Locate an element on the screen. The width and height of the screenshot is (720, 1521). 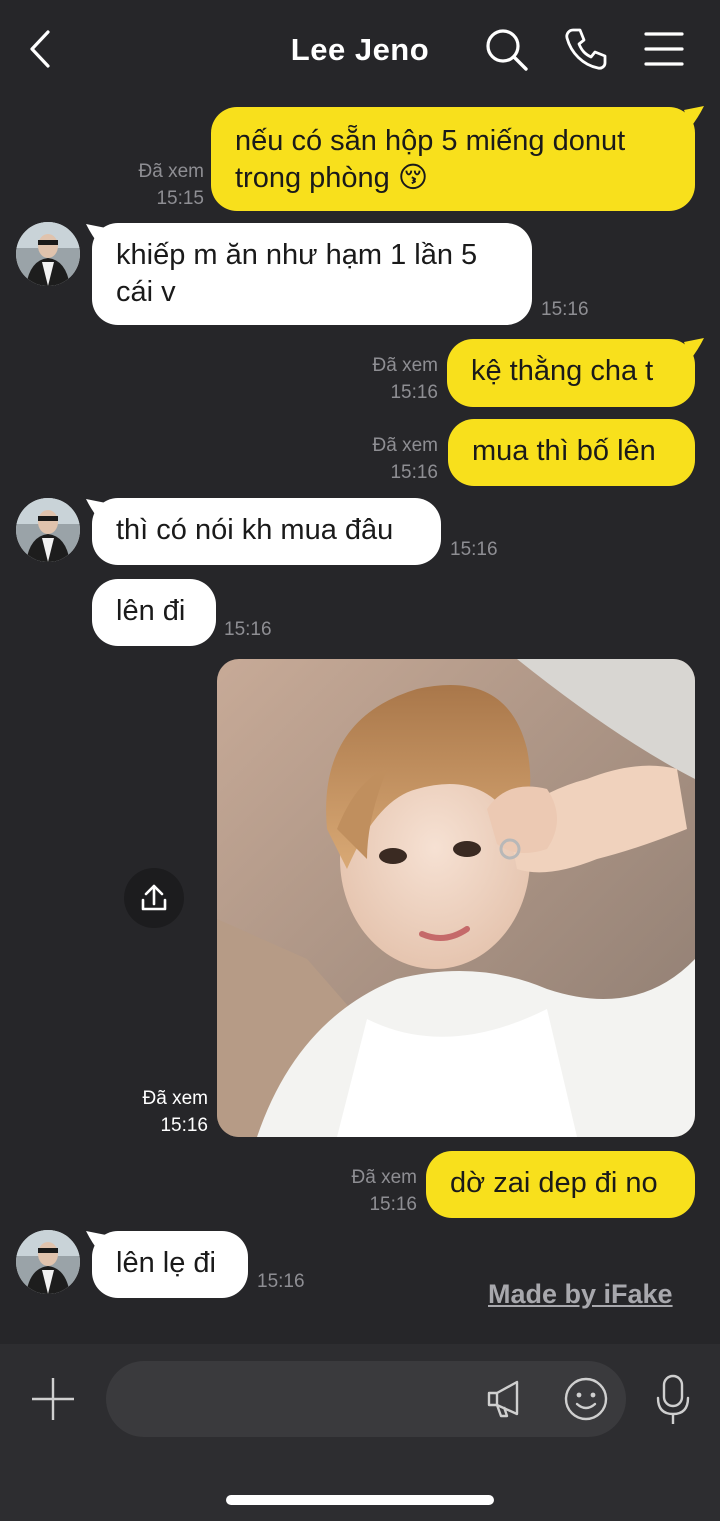
plus-icon is located at coordinates (53, 1399).